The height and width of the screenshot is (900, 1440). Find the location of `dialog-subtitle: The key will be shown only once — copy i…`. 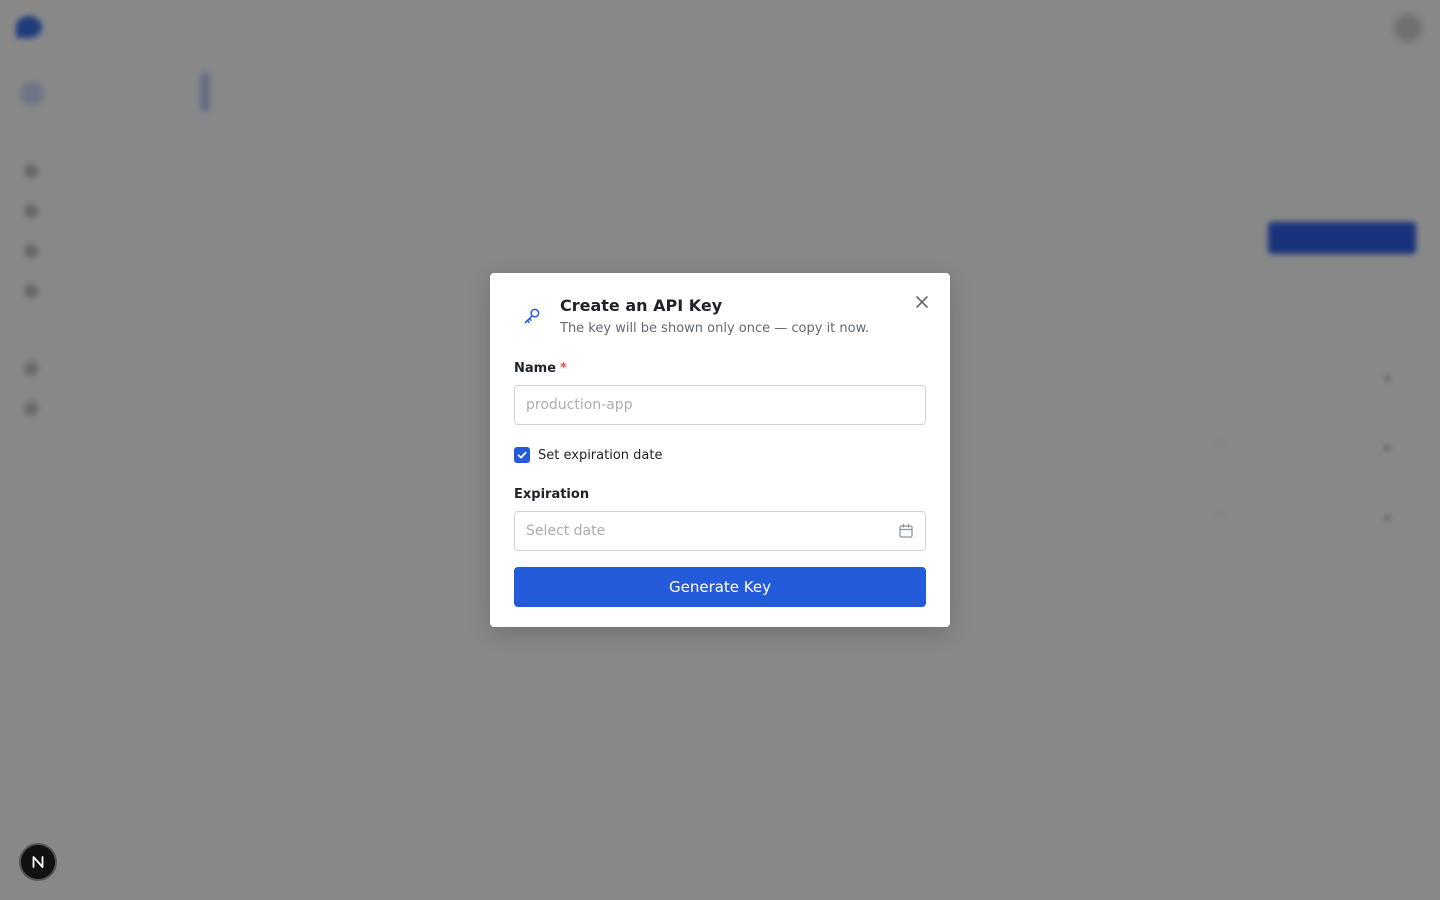

dialog-subtitle: The key will be shown only once — copy i… is located at coordinates (715, 328).